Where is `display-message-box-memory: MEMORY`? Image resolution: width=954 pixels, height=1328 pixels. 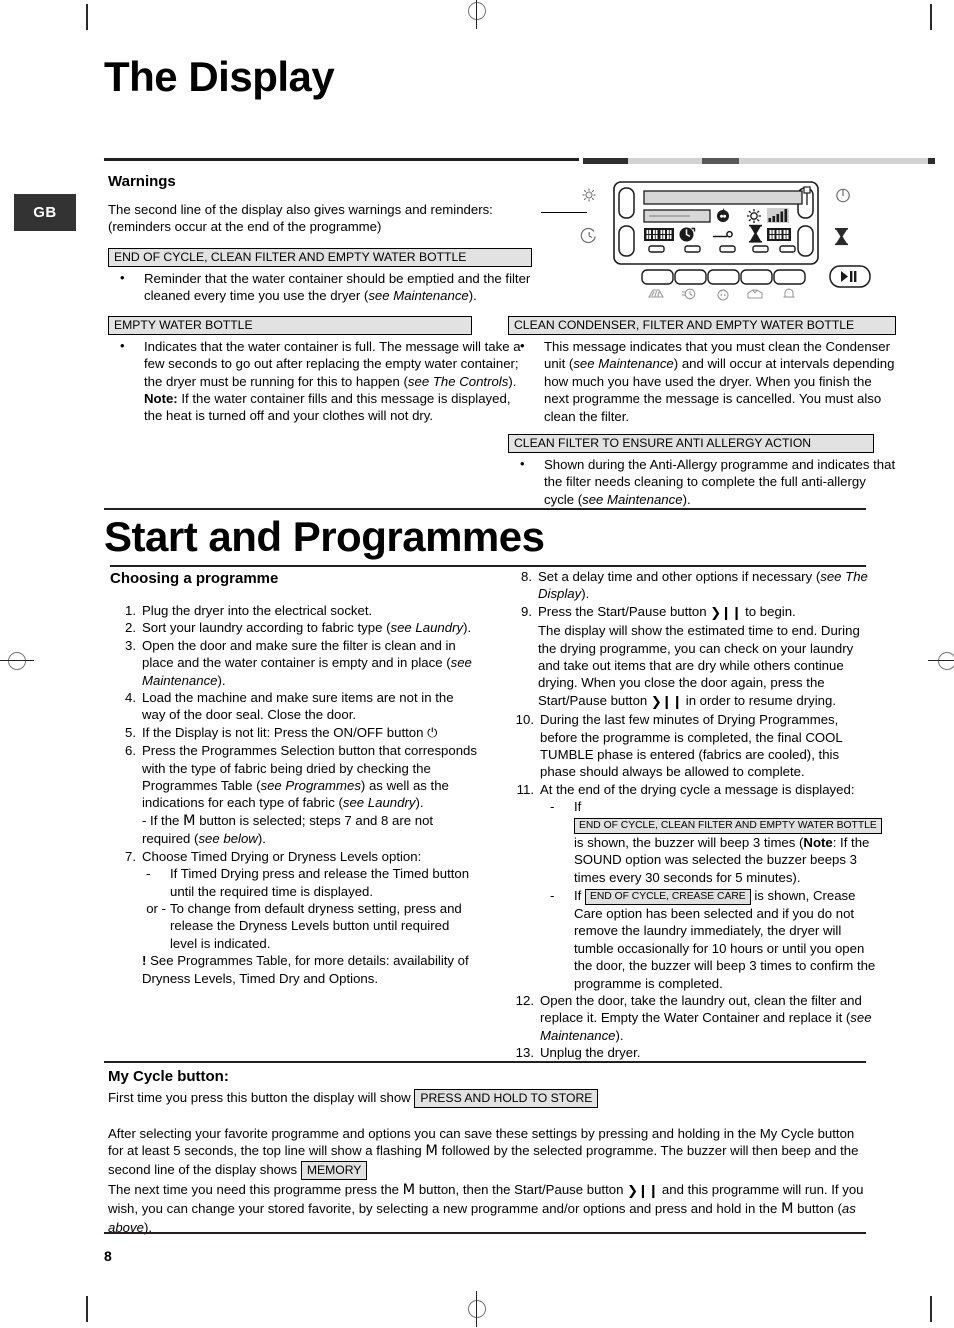 display-message-box-memory: MEMORY is located at coordinates (334, 1170).